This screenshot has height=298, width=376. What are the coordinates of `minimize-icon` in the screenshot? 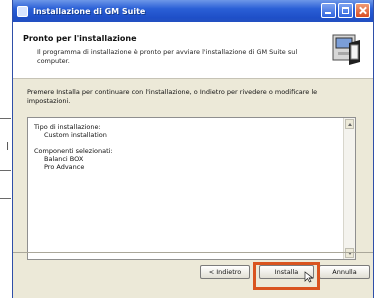 It's located at (328, 10).